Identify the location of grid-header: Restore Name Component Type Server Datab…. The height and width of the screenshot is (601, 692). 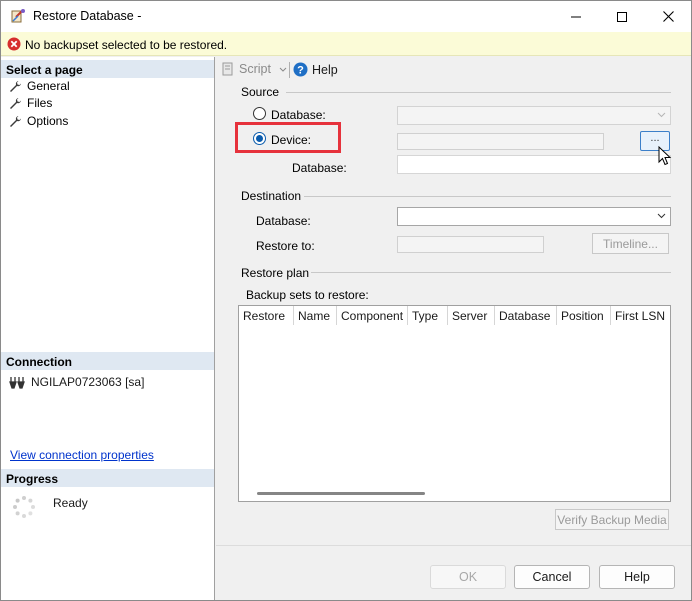
(454, 315).